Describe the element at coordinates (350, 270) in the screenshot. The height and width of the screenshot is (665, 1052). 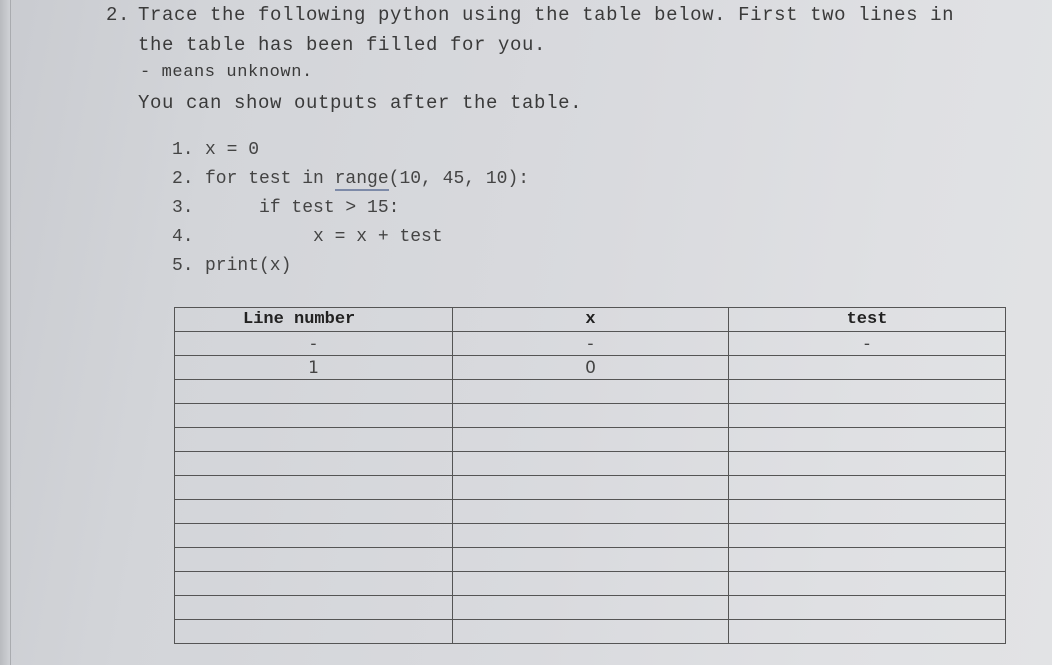
I see `code-line: 5. print(x)` at that location.